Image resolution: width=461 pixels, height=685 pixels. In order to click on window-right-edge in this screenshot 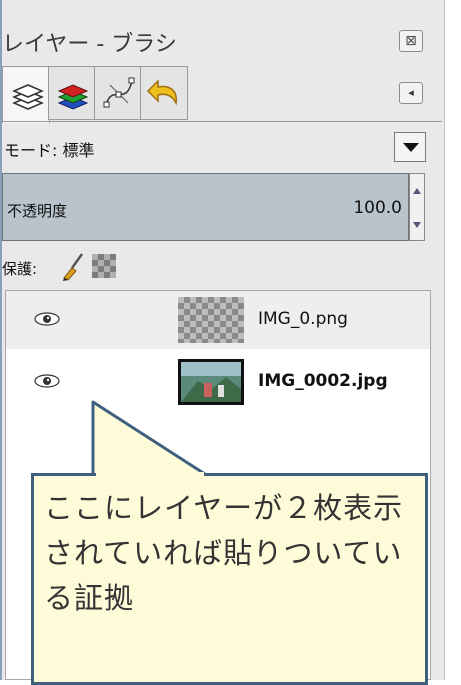, I will do `click(452, 340)`.